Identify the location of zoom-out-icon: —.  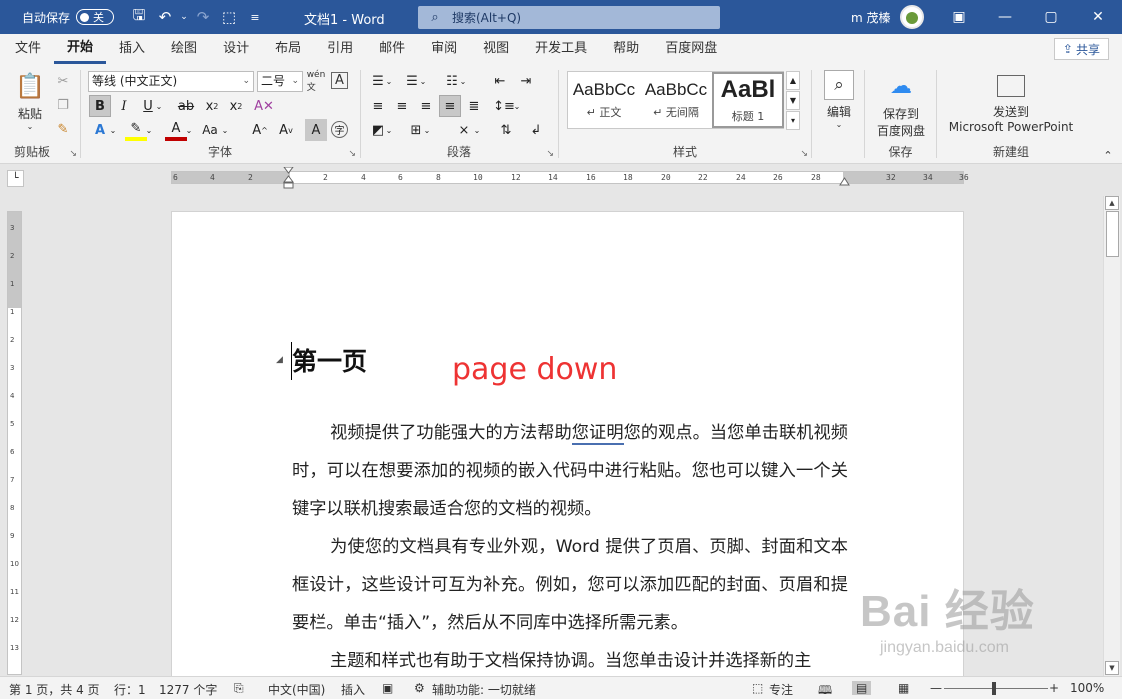
(936, 688).